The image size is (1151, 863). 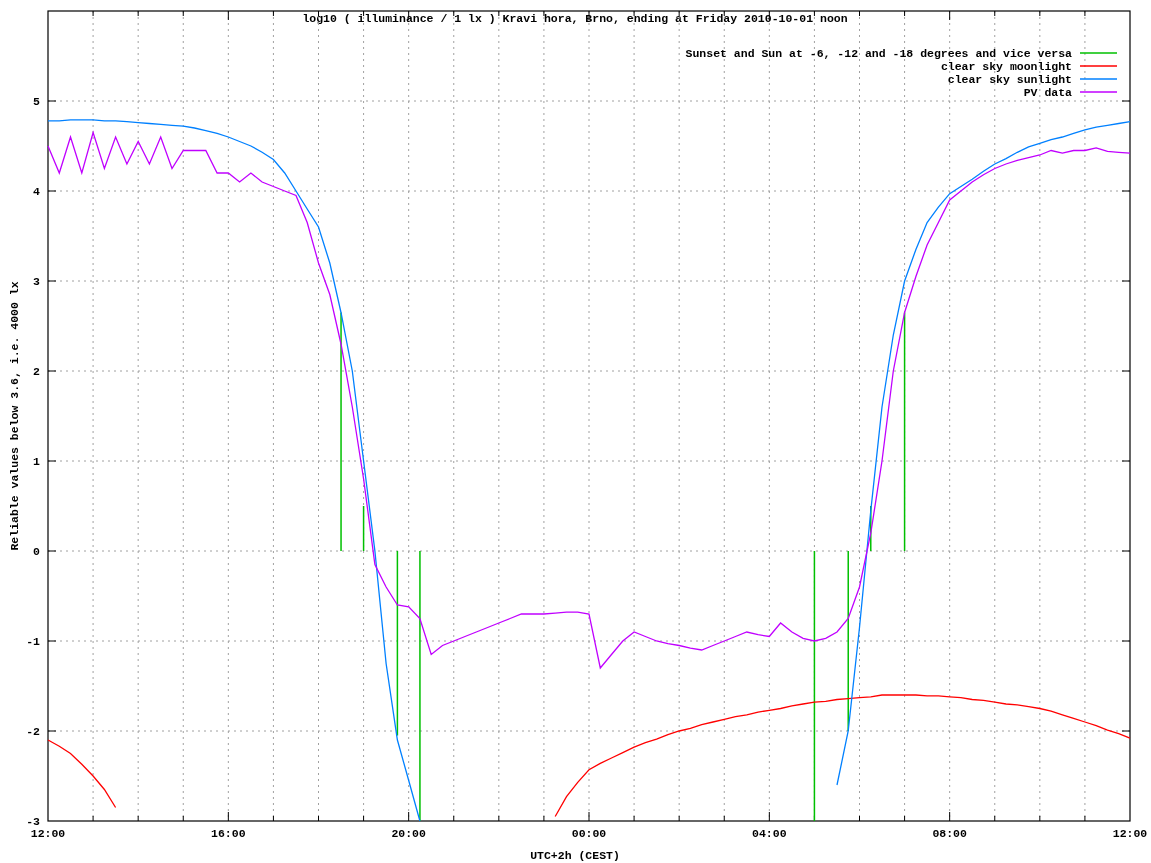 I want to click on x-tick-label: 08:00, so click(x=949, y=833).